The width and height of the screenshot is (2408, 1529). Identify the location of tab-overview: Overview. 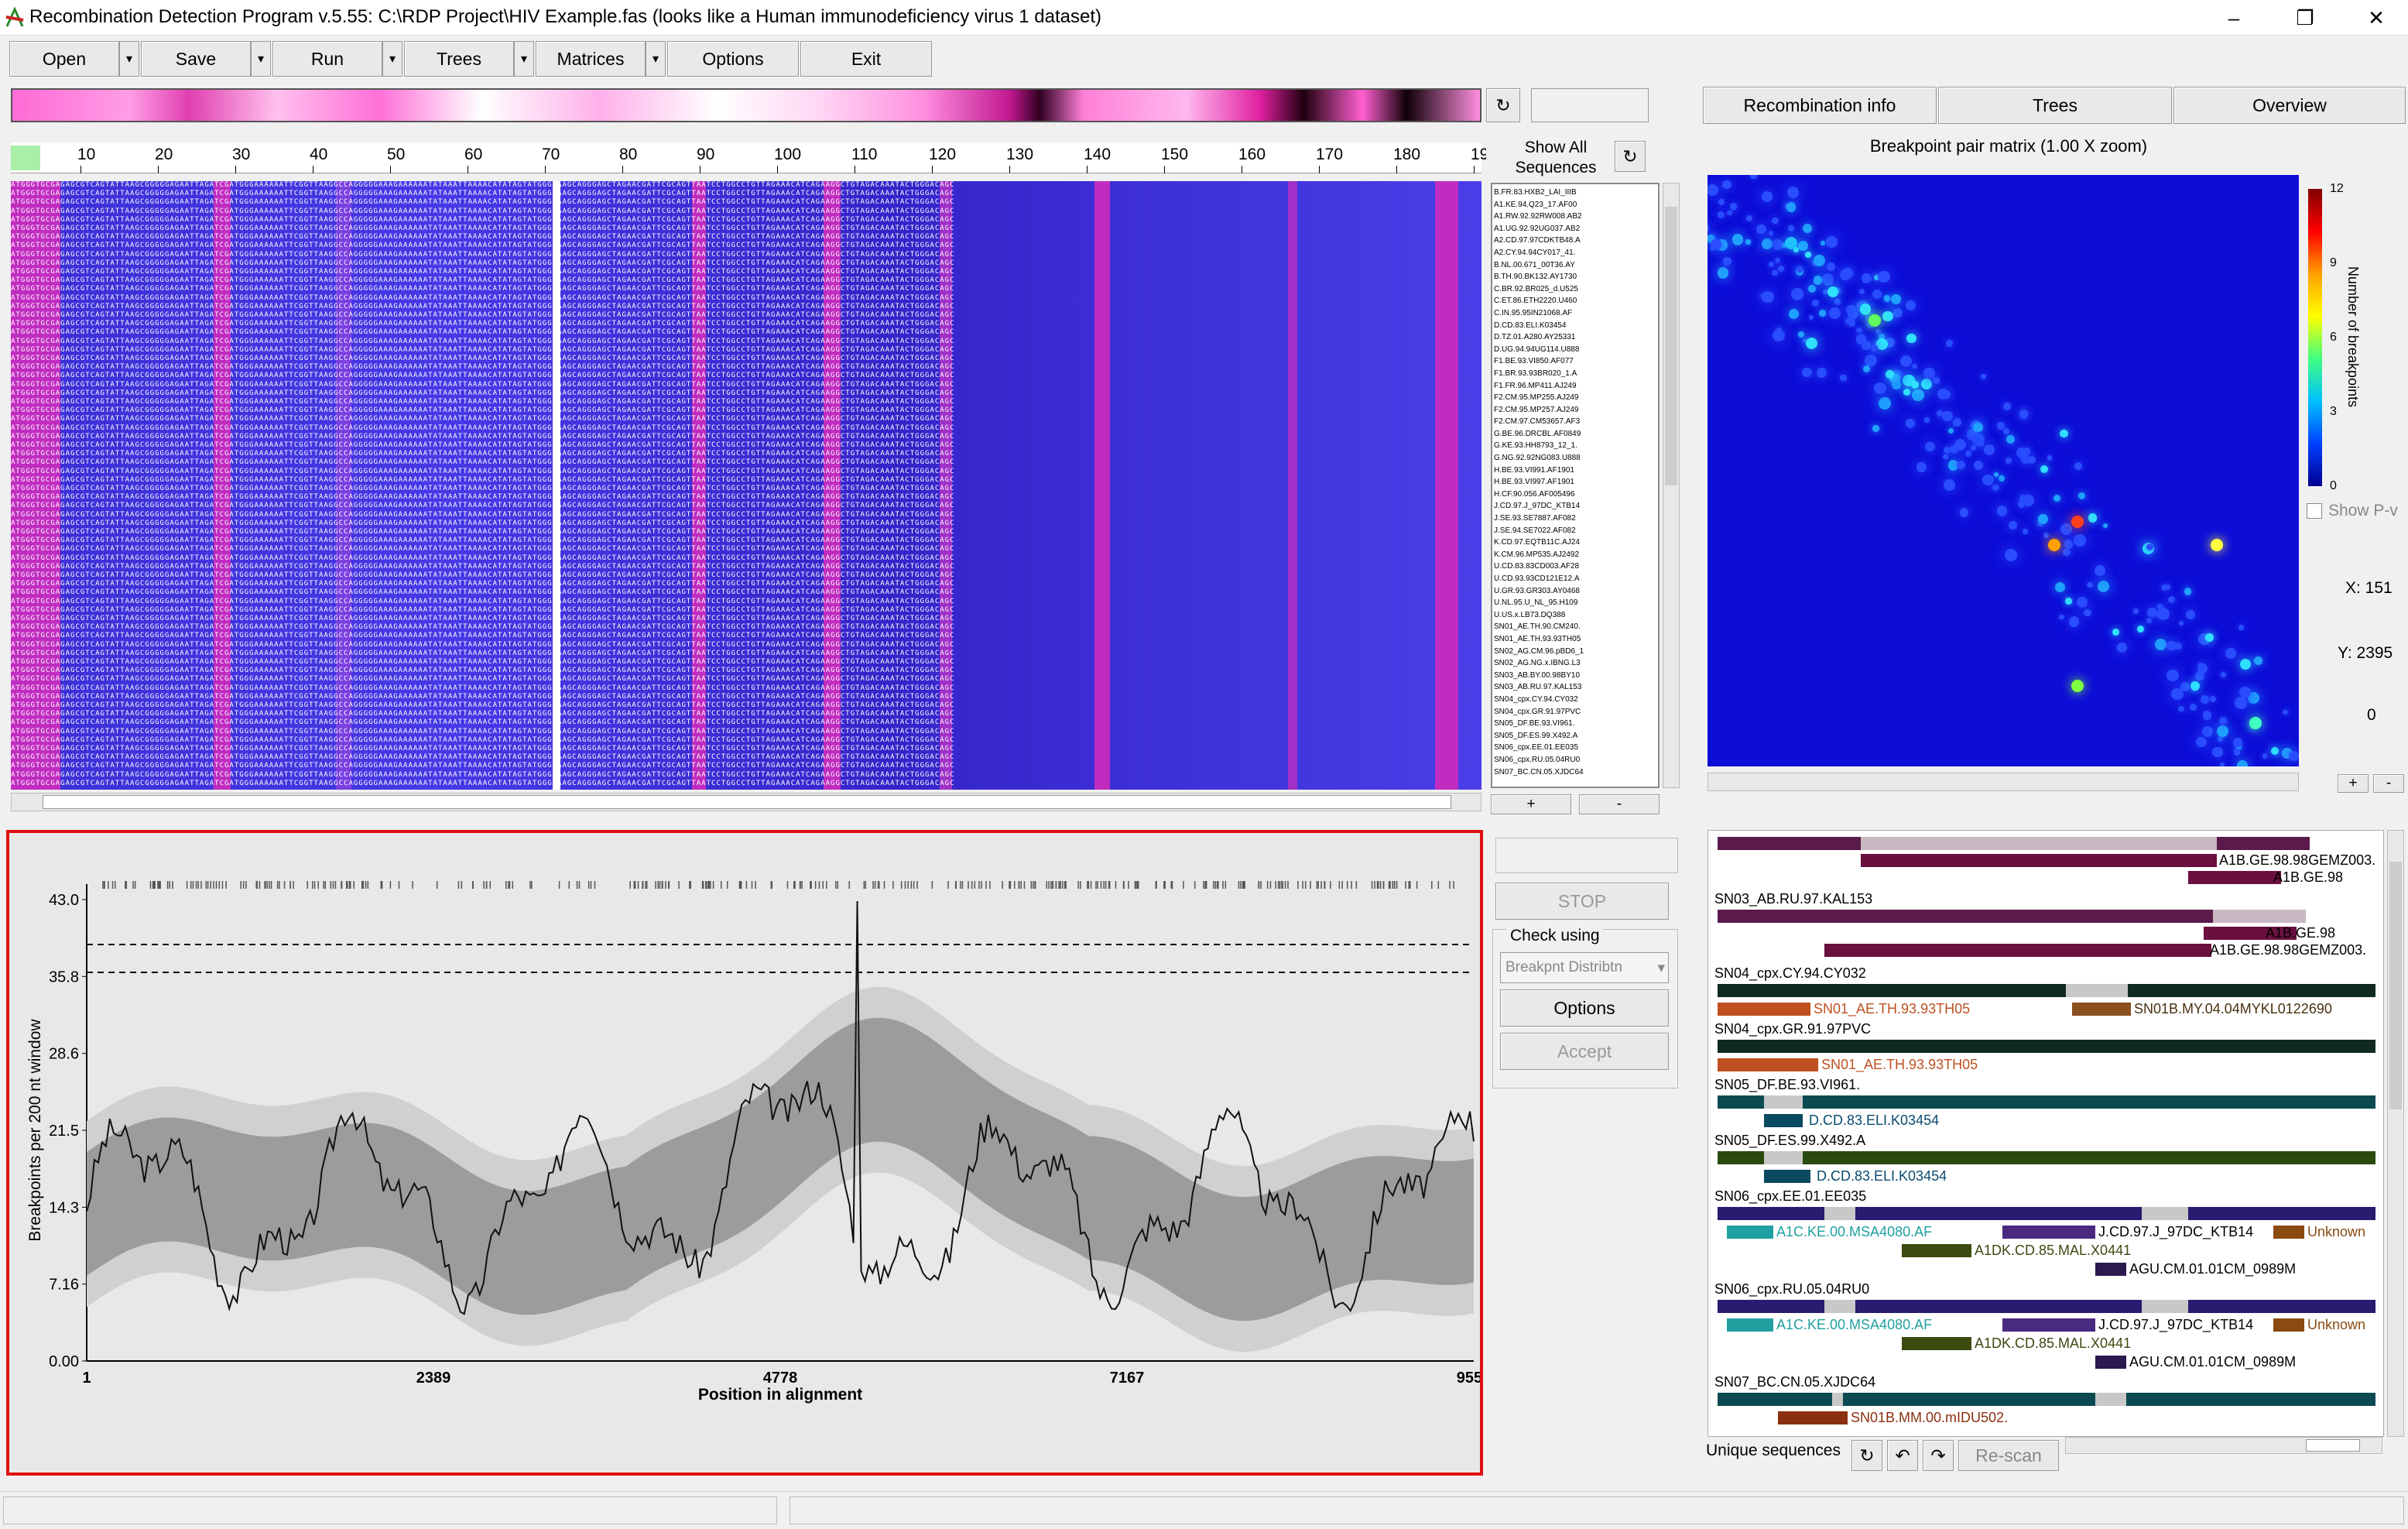
(2289, 105).